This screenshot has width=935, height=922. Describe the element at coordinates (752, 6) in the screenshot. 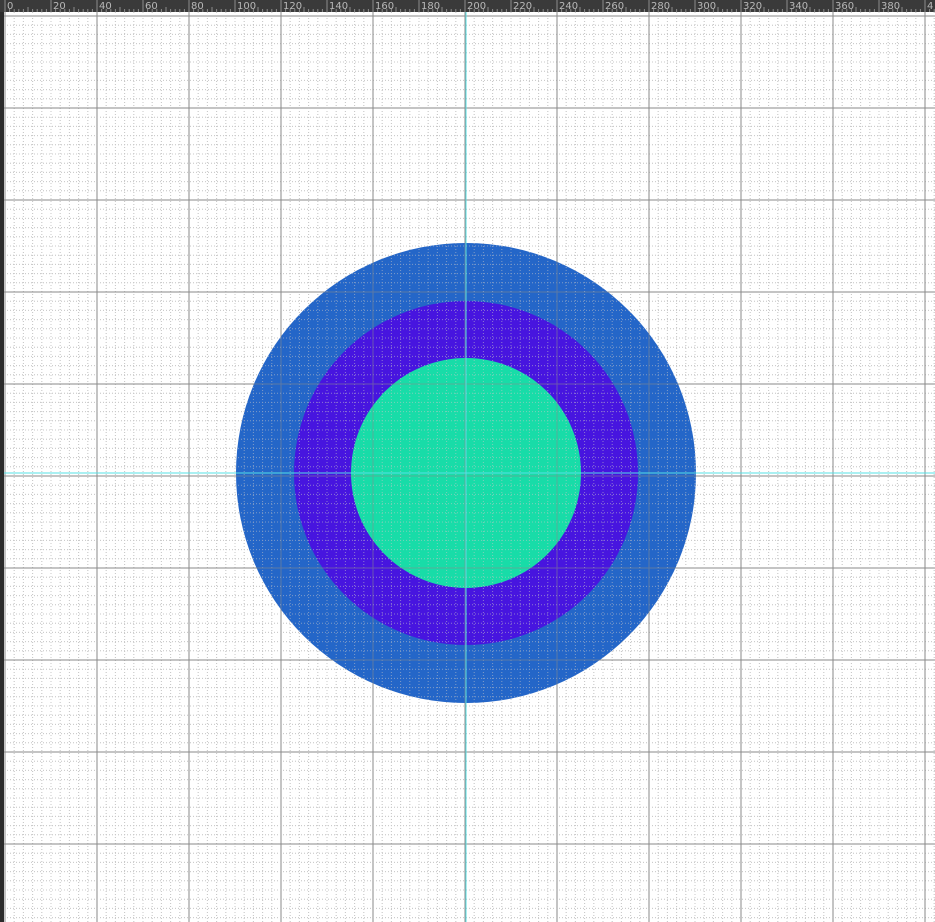

I see `ruler-label: 320` at that location.